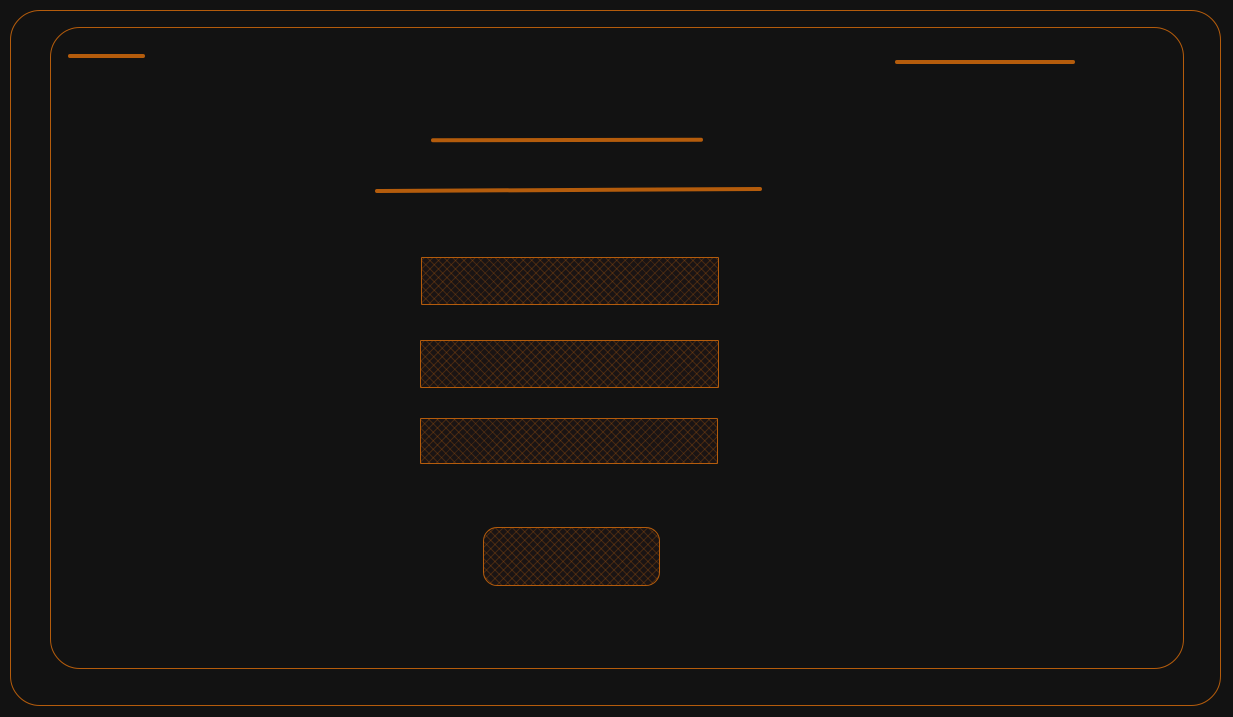 This screenshot has width=1233, height=717. I want to click on nav-link-placeholder, so click(985, 62).